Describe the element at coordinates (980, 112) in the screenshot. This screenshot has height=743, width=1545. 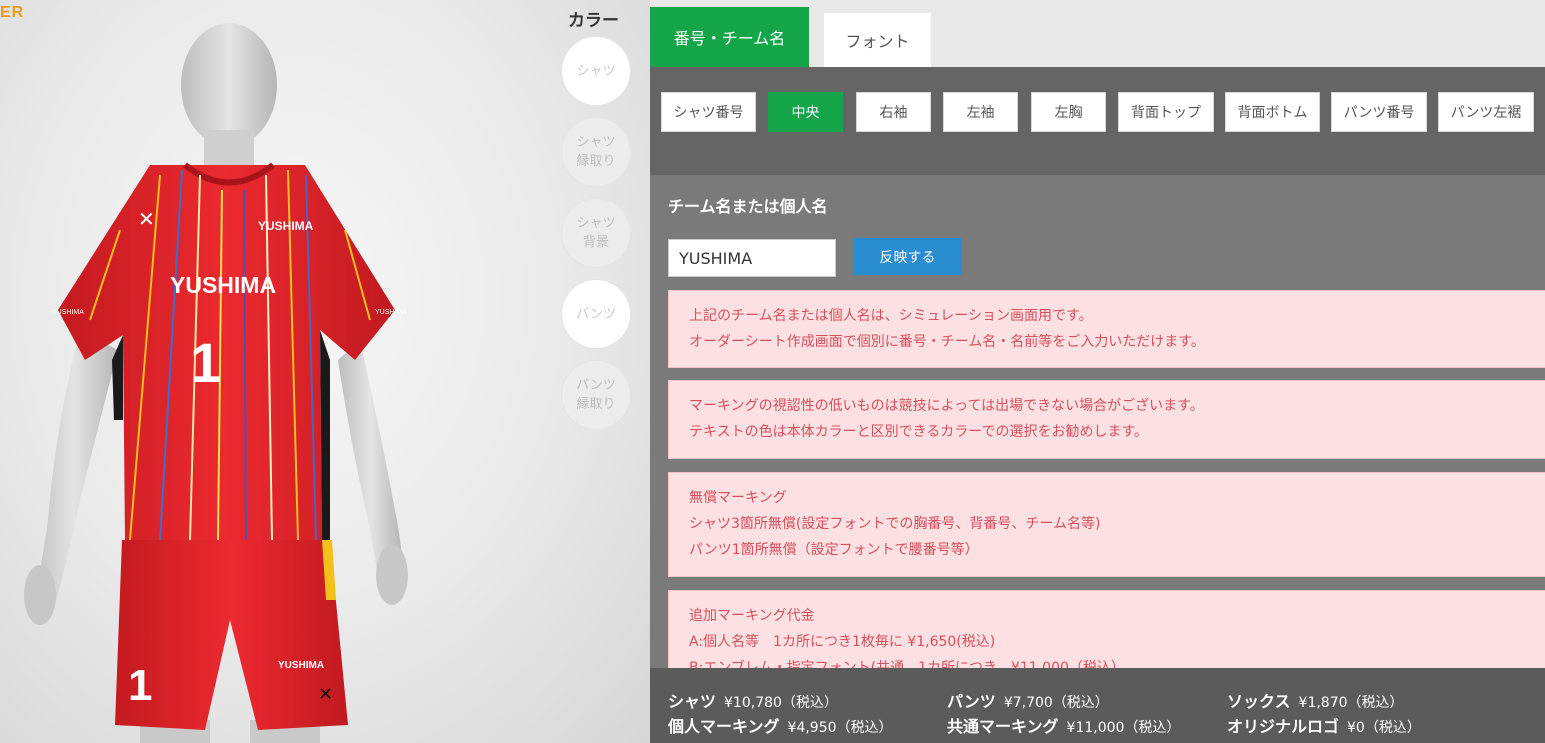
I see `position-left-sleeve: 左袖` at that location.